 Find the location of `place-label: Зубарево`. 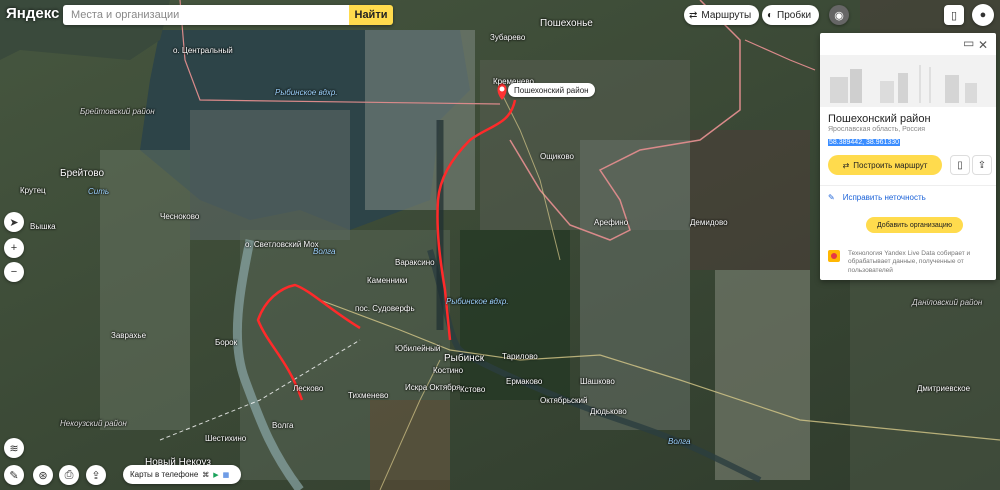

place-label: Зубарево is located at coordinates (507, 37).